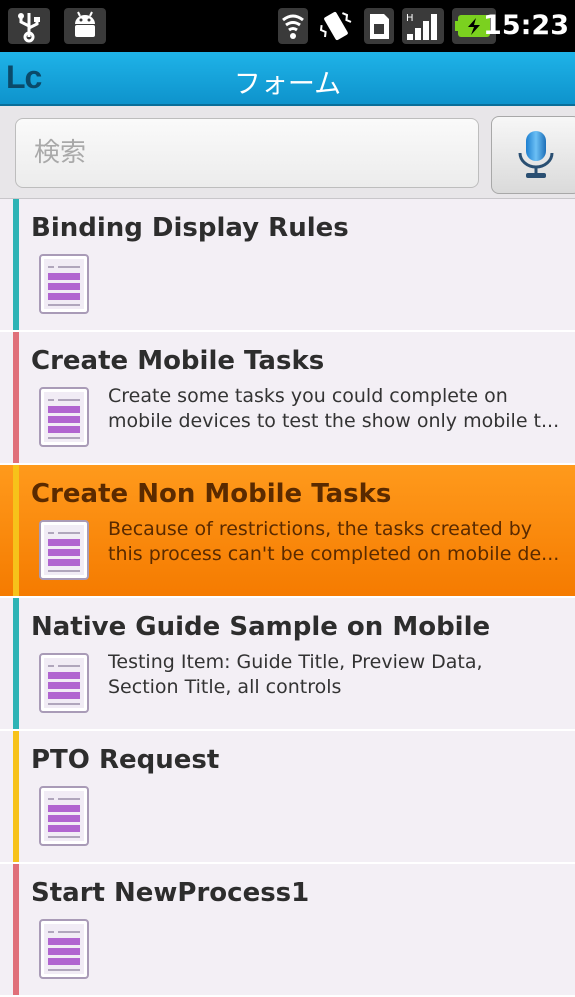 The height and width of the screenshot is (997, 575). Describe the element at coordinates (379, 26) in the screenshot. I see `sim-icon` at that location.